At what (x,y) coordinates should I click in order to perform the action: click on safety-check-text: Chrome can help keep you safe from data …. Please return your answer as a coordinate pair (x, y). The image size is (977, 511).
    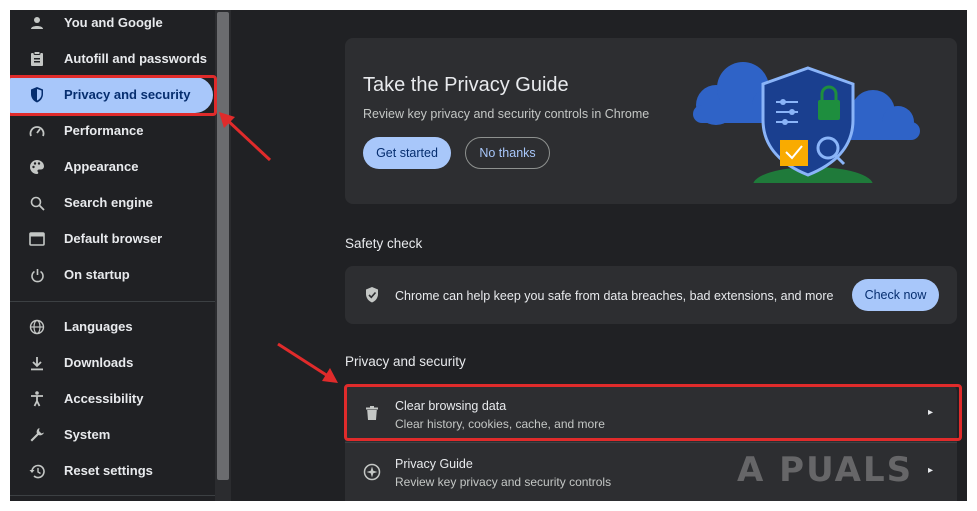
    Looking at the image, I should click on (614, 296).